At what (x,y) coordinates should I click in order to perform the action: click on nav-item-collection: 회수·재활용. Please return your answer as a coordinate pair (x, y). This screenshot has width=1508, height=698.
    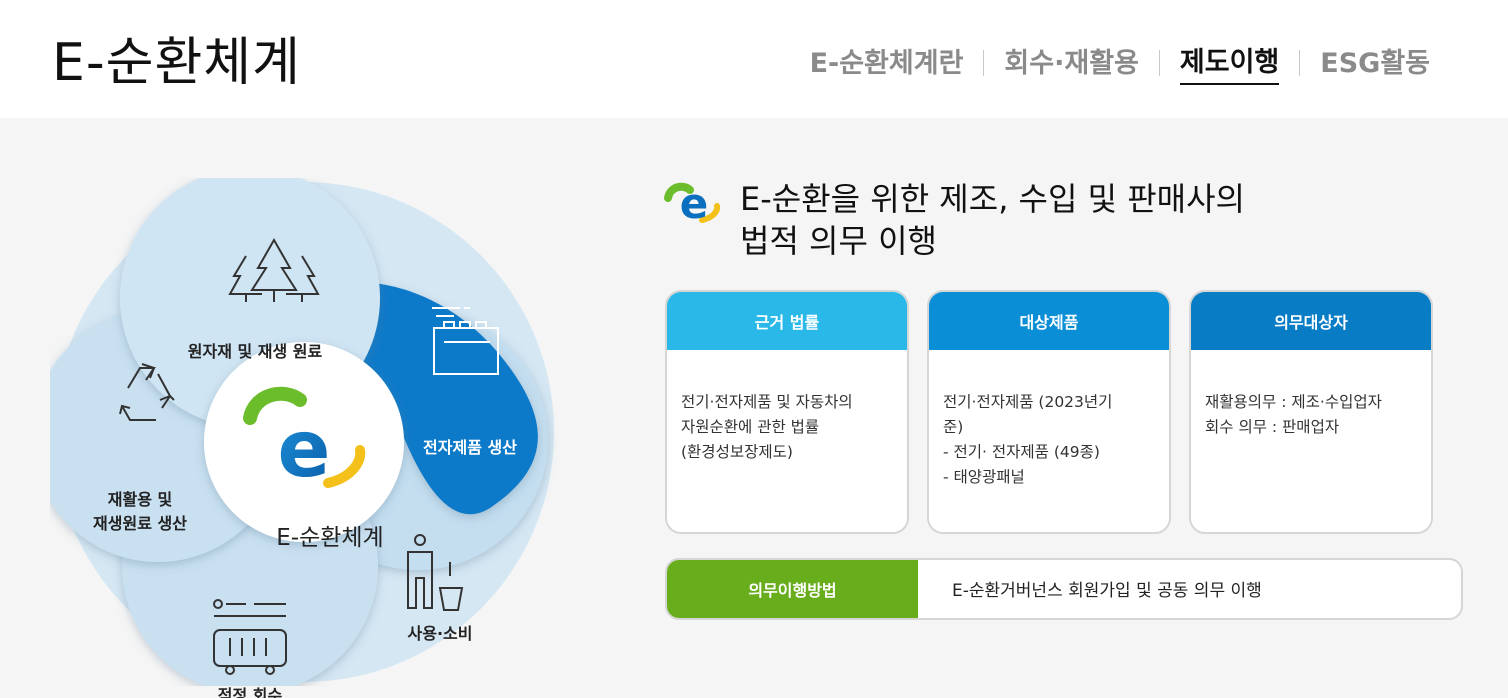
    Looking at the image, I should click on (1071, 62).